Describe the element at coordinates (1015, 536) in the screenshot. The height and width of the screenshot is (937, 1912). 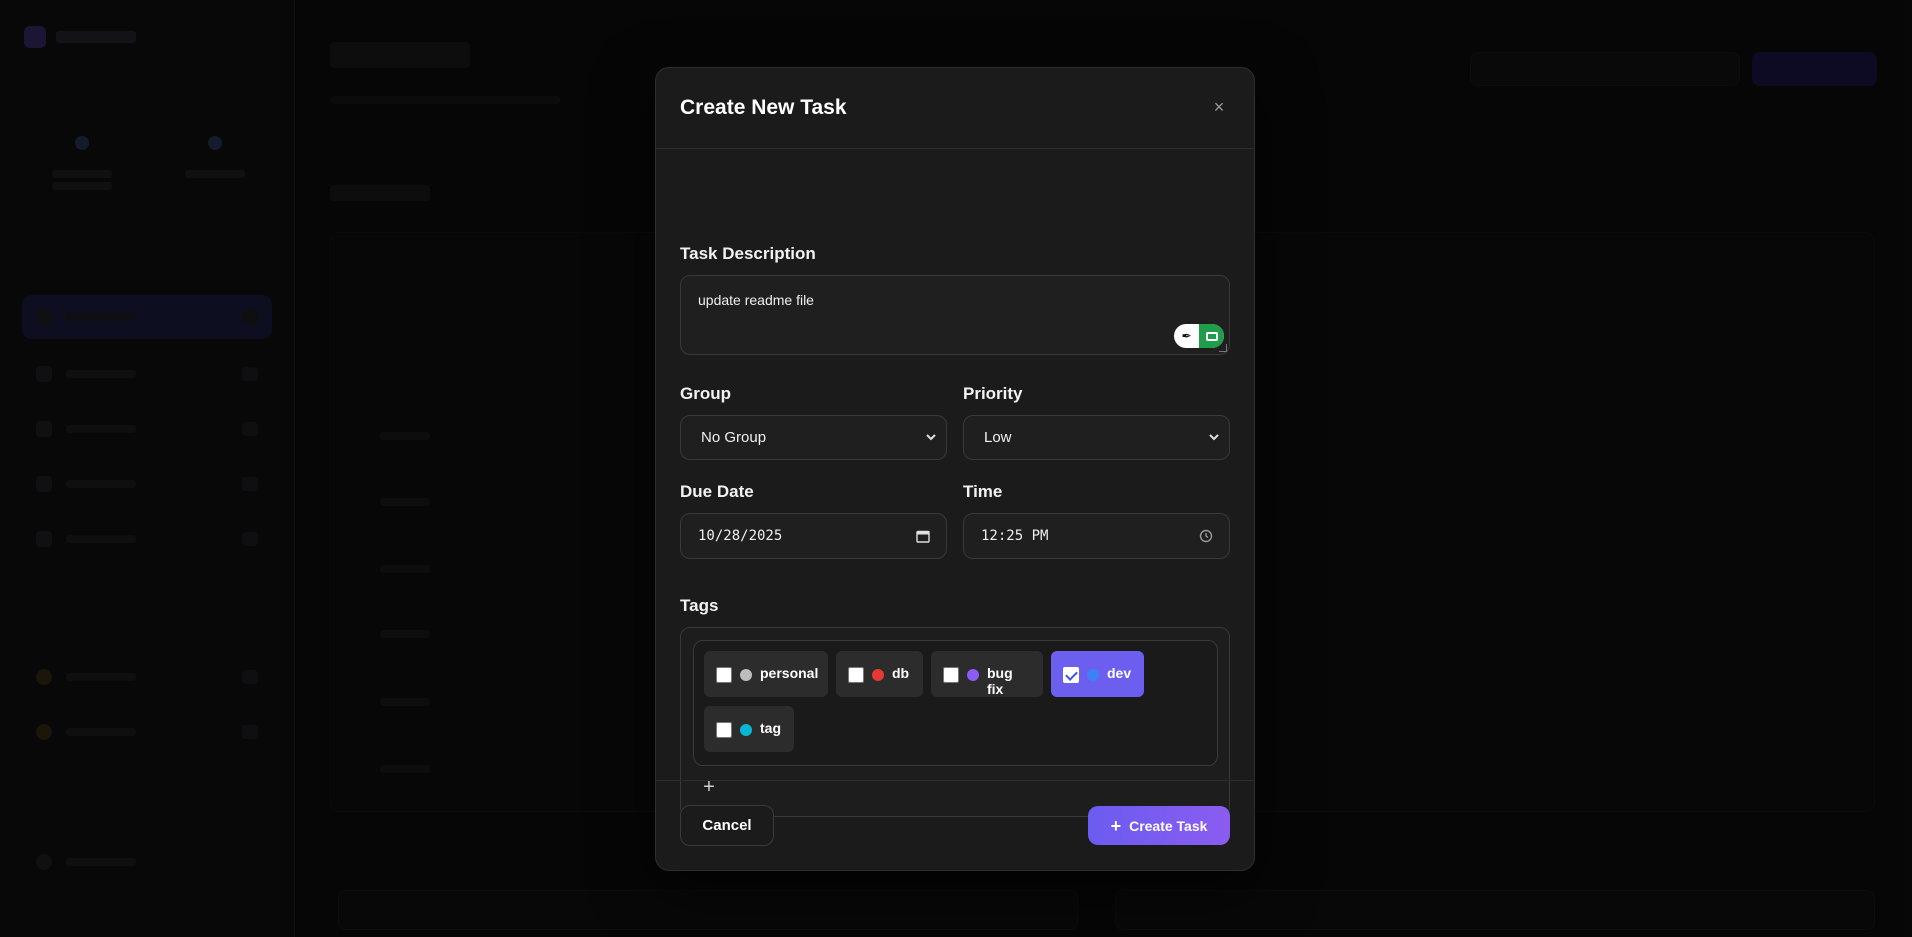
I see `time-value: 12:25 PM` at that location.